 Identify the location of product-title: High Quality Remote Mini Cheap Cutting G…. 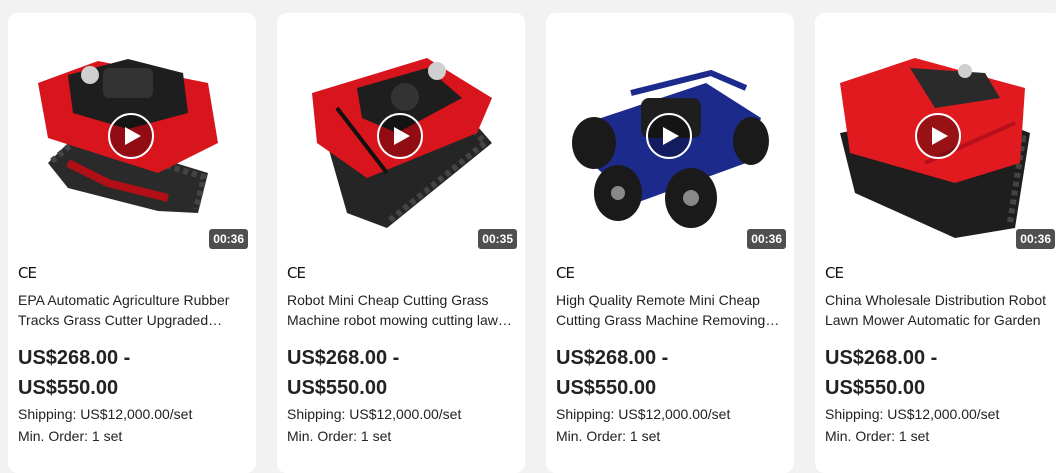
(670, 310).